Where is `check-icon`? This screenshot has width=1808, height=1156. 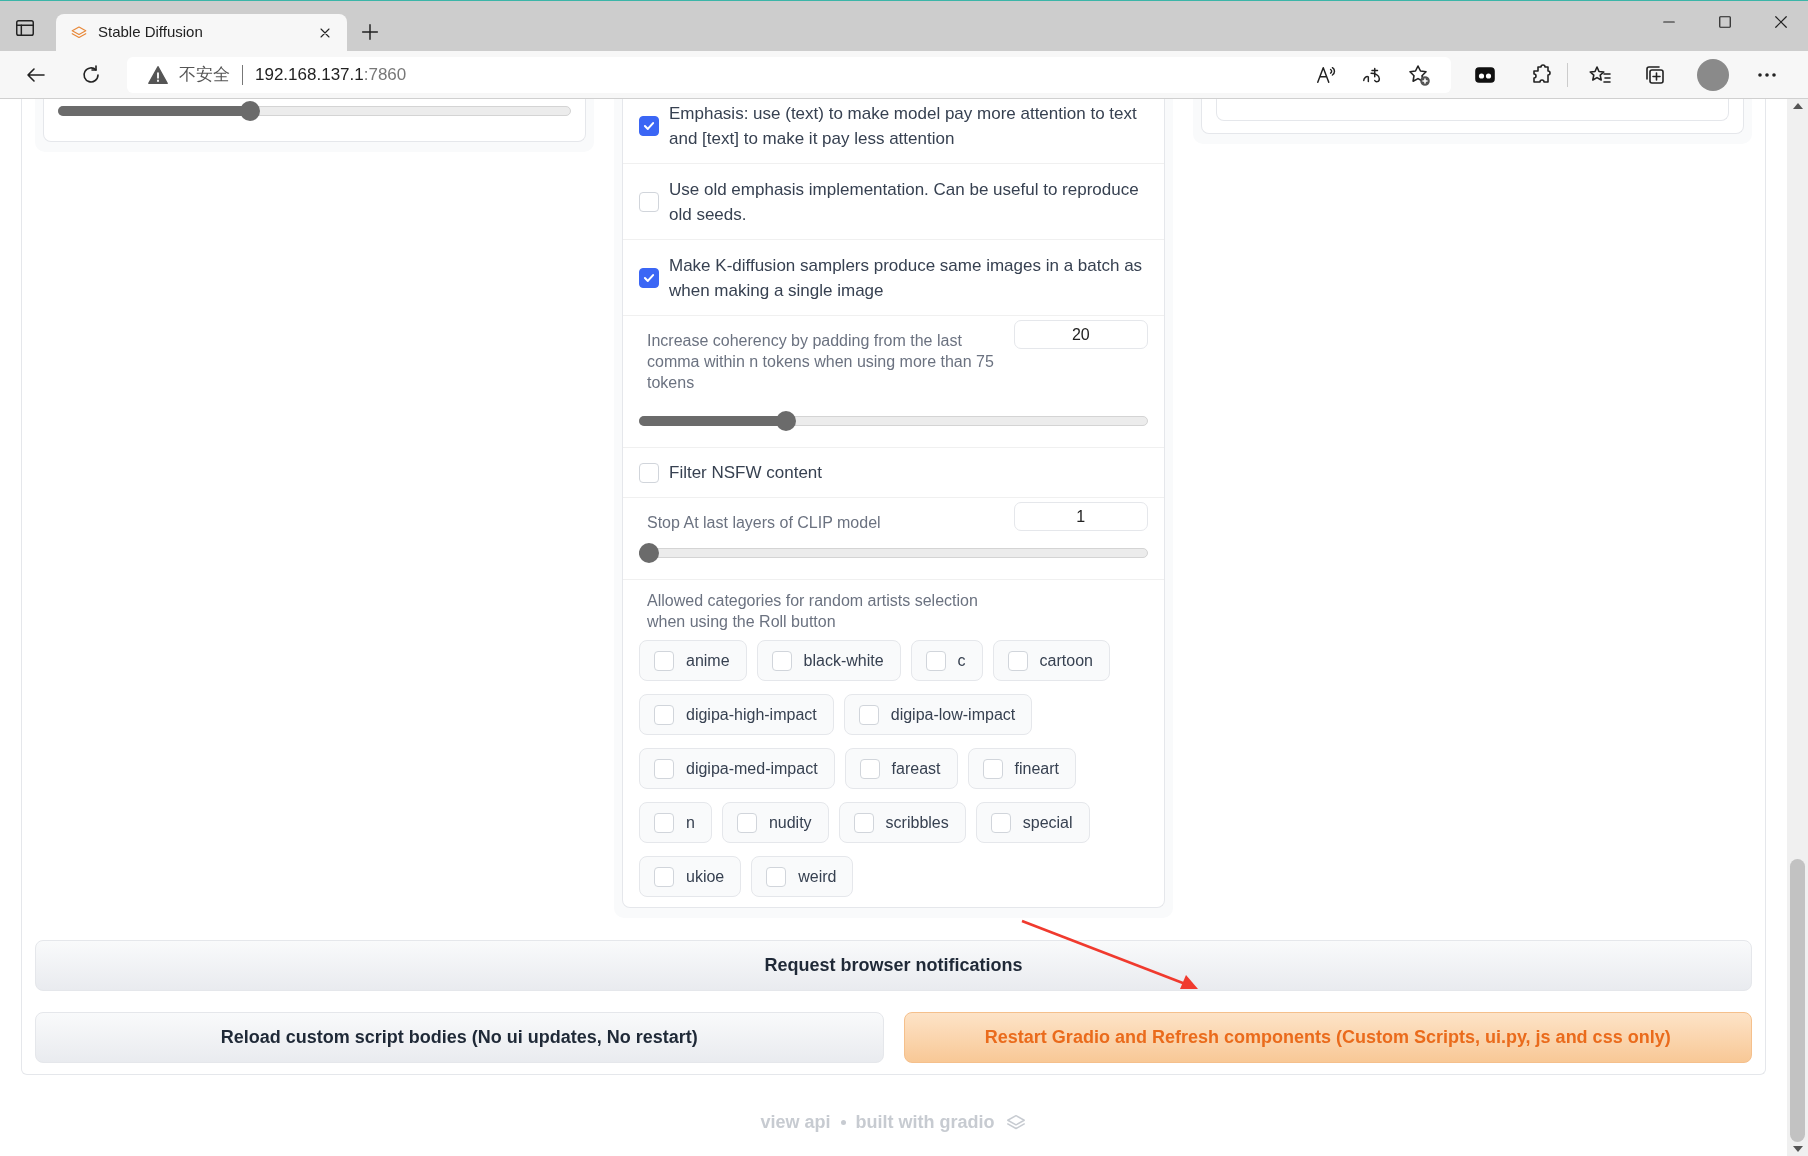 check-icon is located at coordinates (649, 126).